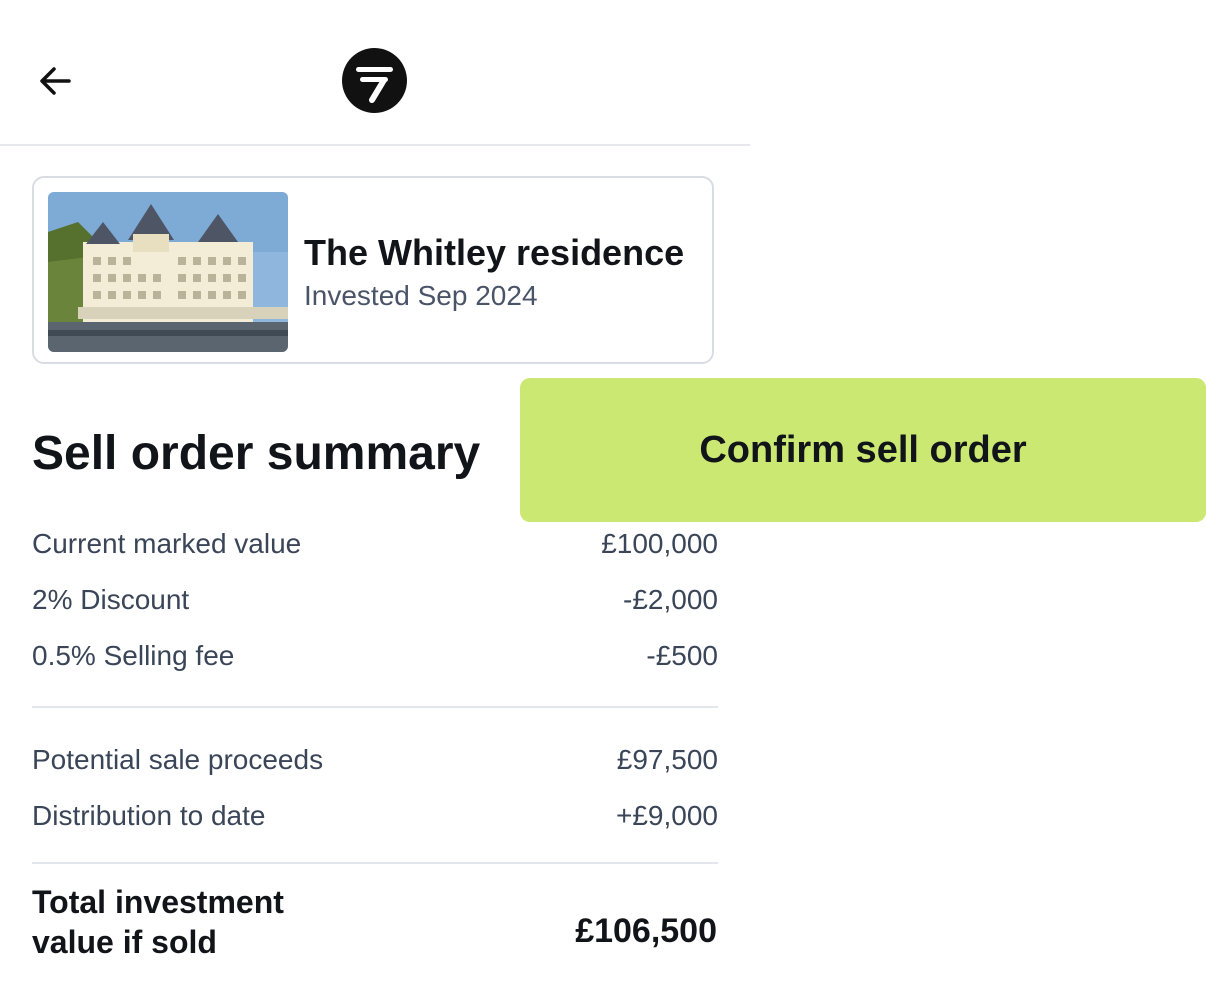 The width and height of the screenshot is (1206, 1008). I want to click on total-label: Total investment value if sold, so click(158, 922).